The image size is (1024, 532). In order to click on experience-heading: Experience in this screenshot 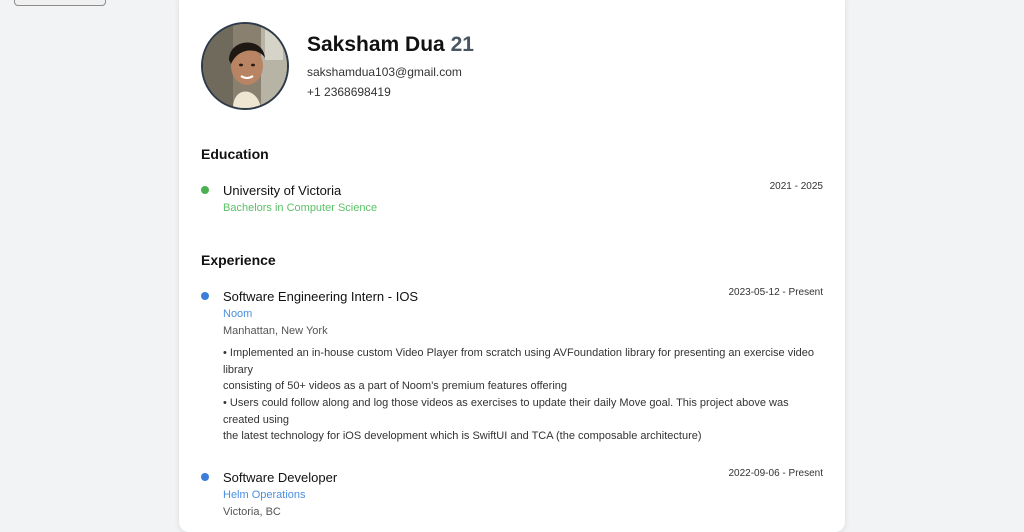, I will do `click(238, 260)`.